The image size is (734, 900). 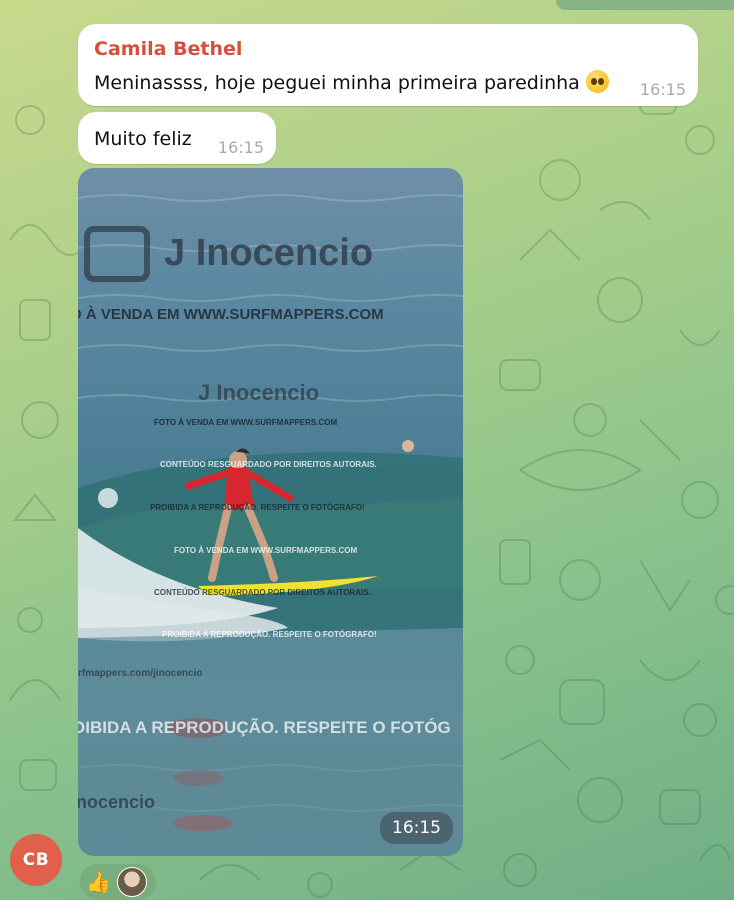 I want to click on pleading-face-emoji-icon, so click(x=597, y=81).